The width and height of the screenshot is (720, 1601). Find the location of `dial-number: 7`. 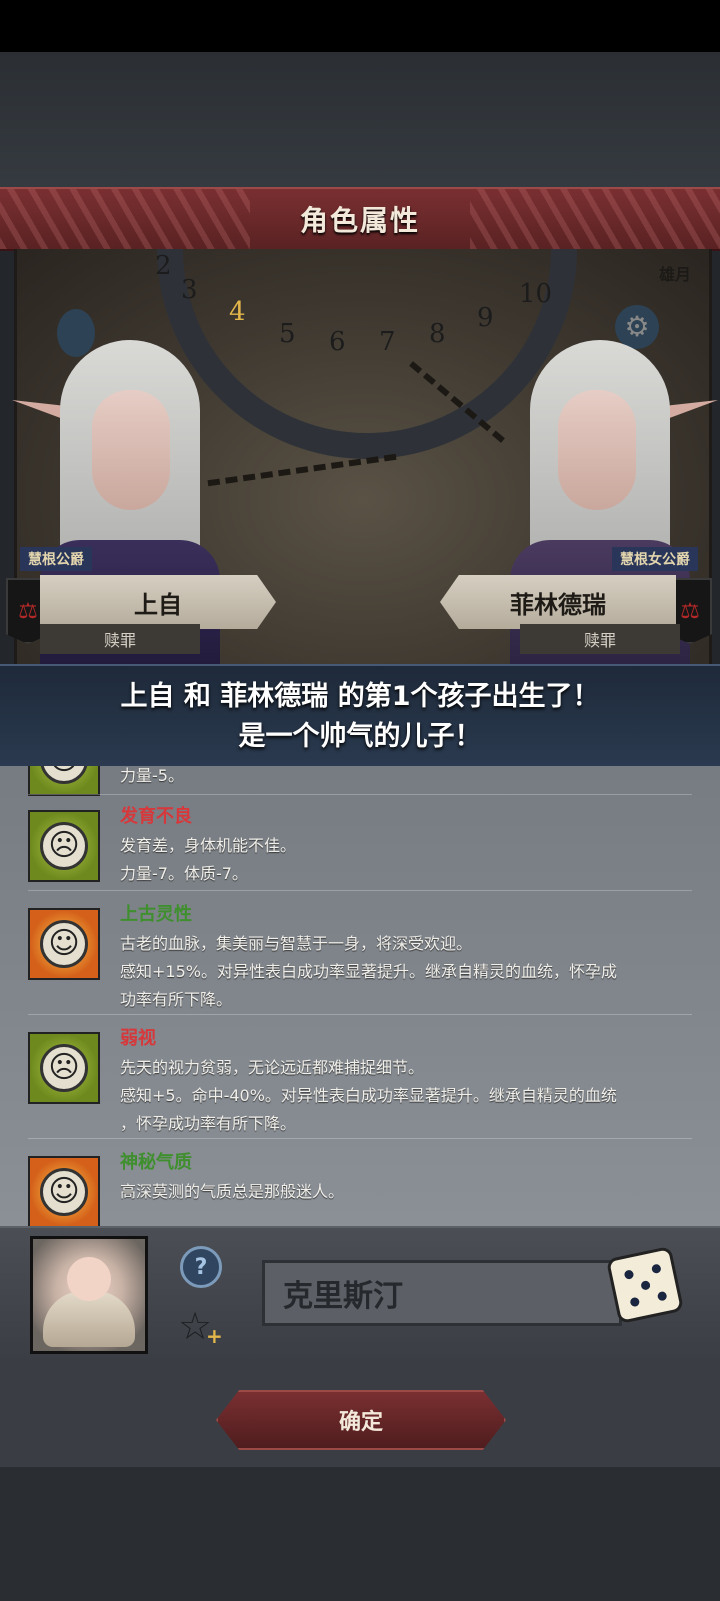

dial-number: 7 is located at coordinates (387, 342).